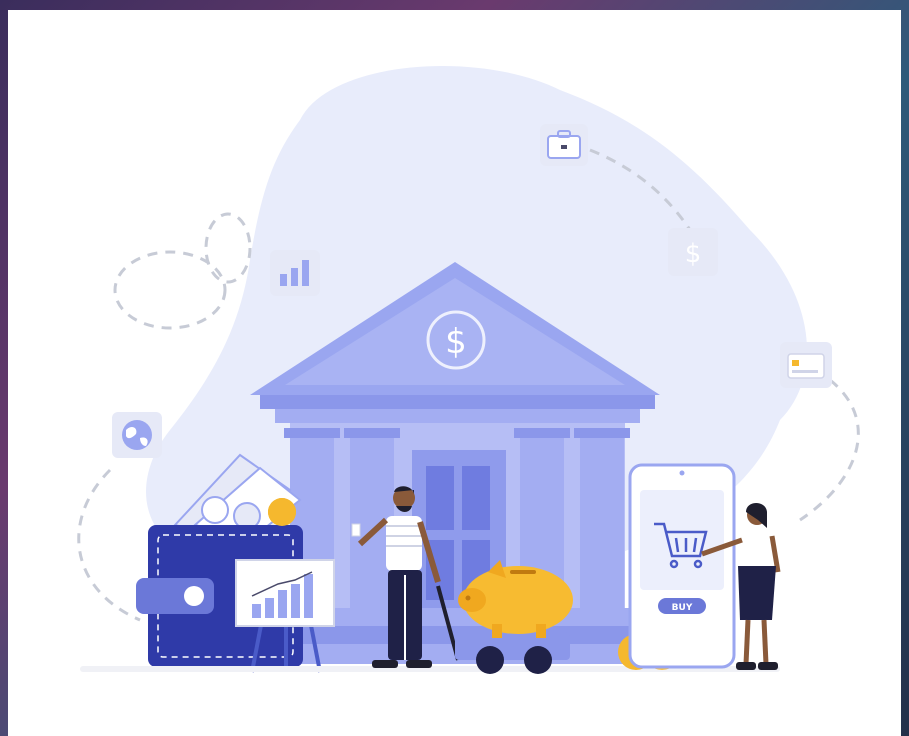 This screenshot has height=736, width=909. Describe the element at coordinates (564, 145) in the screenshot. I see `briefcase-icon` at that location.